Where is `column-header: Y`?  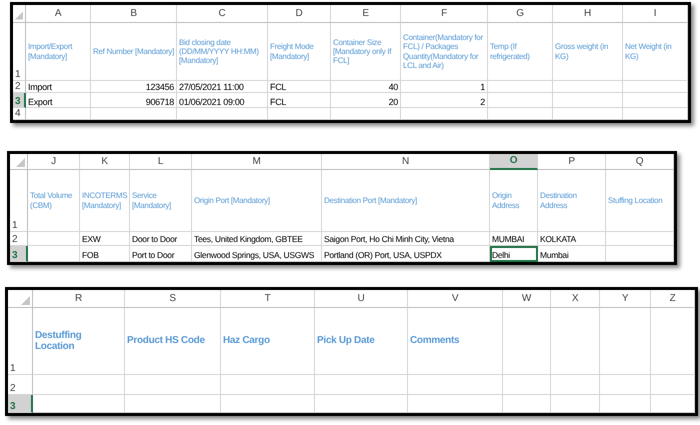
column-header: Y is located at coordinates (625, 299).